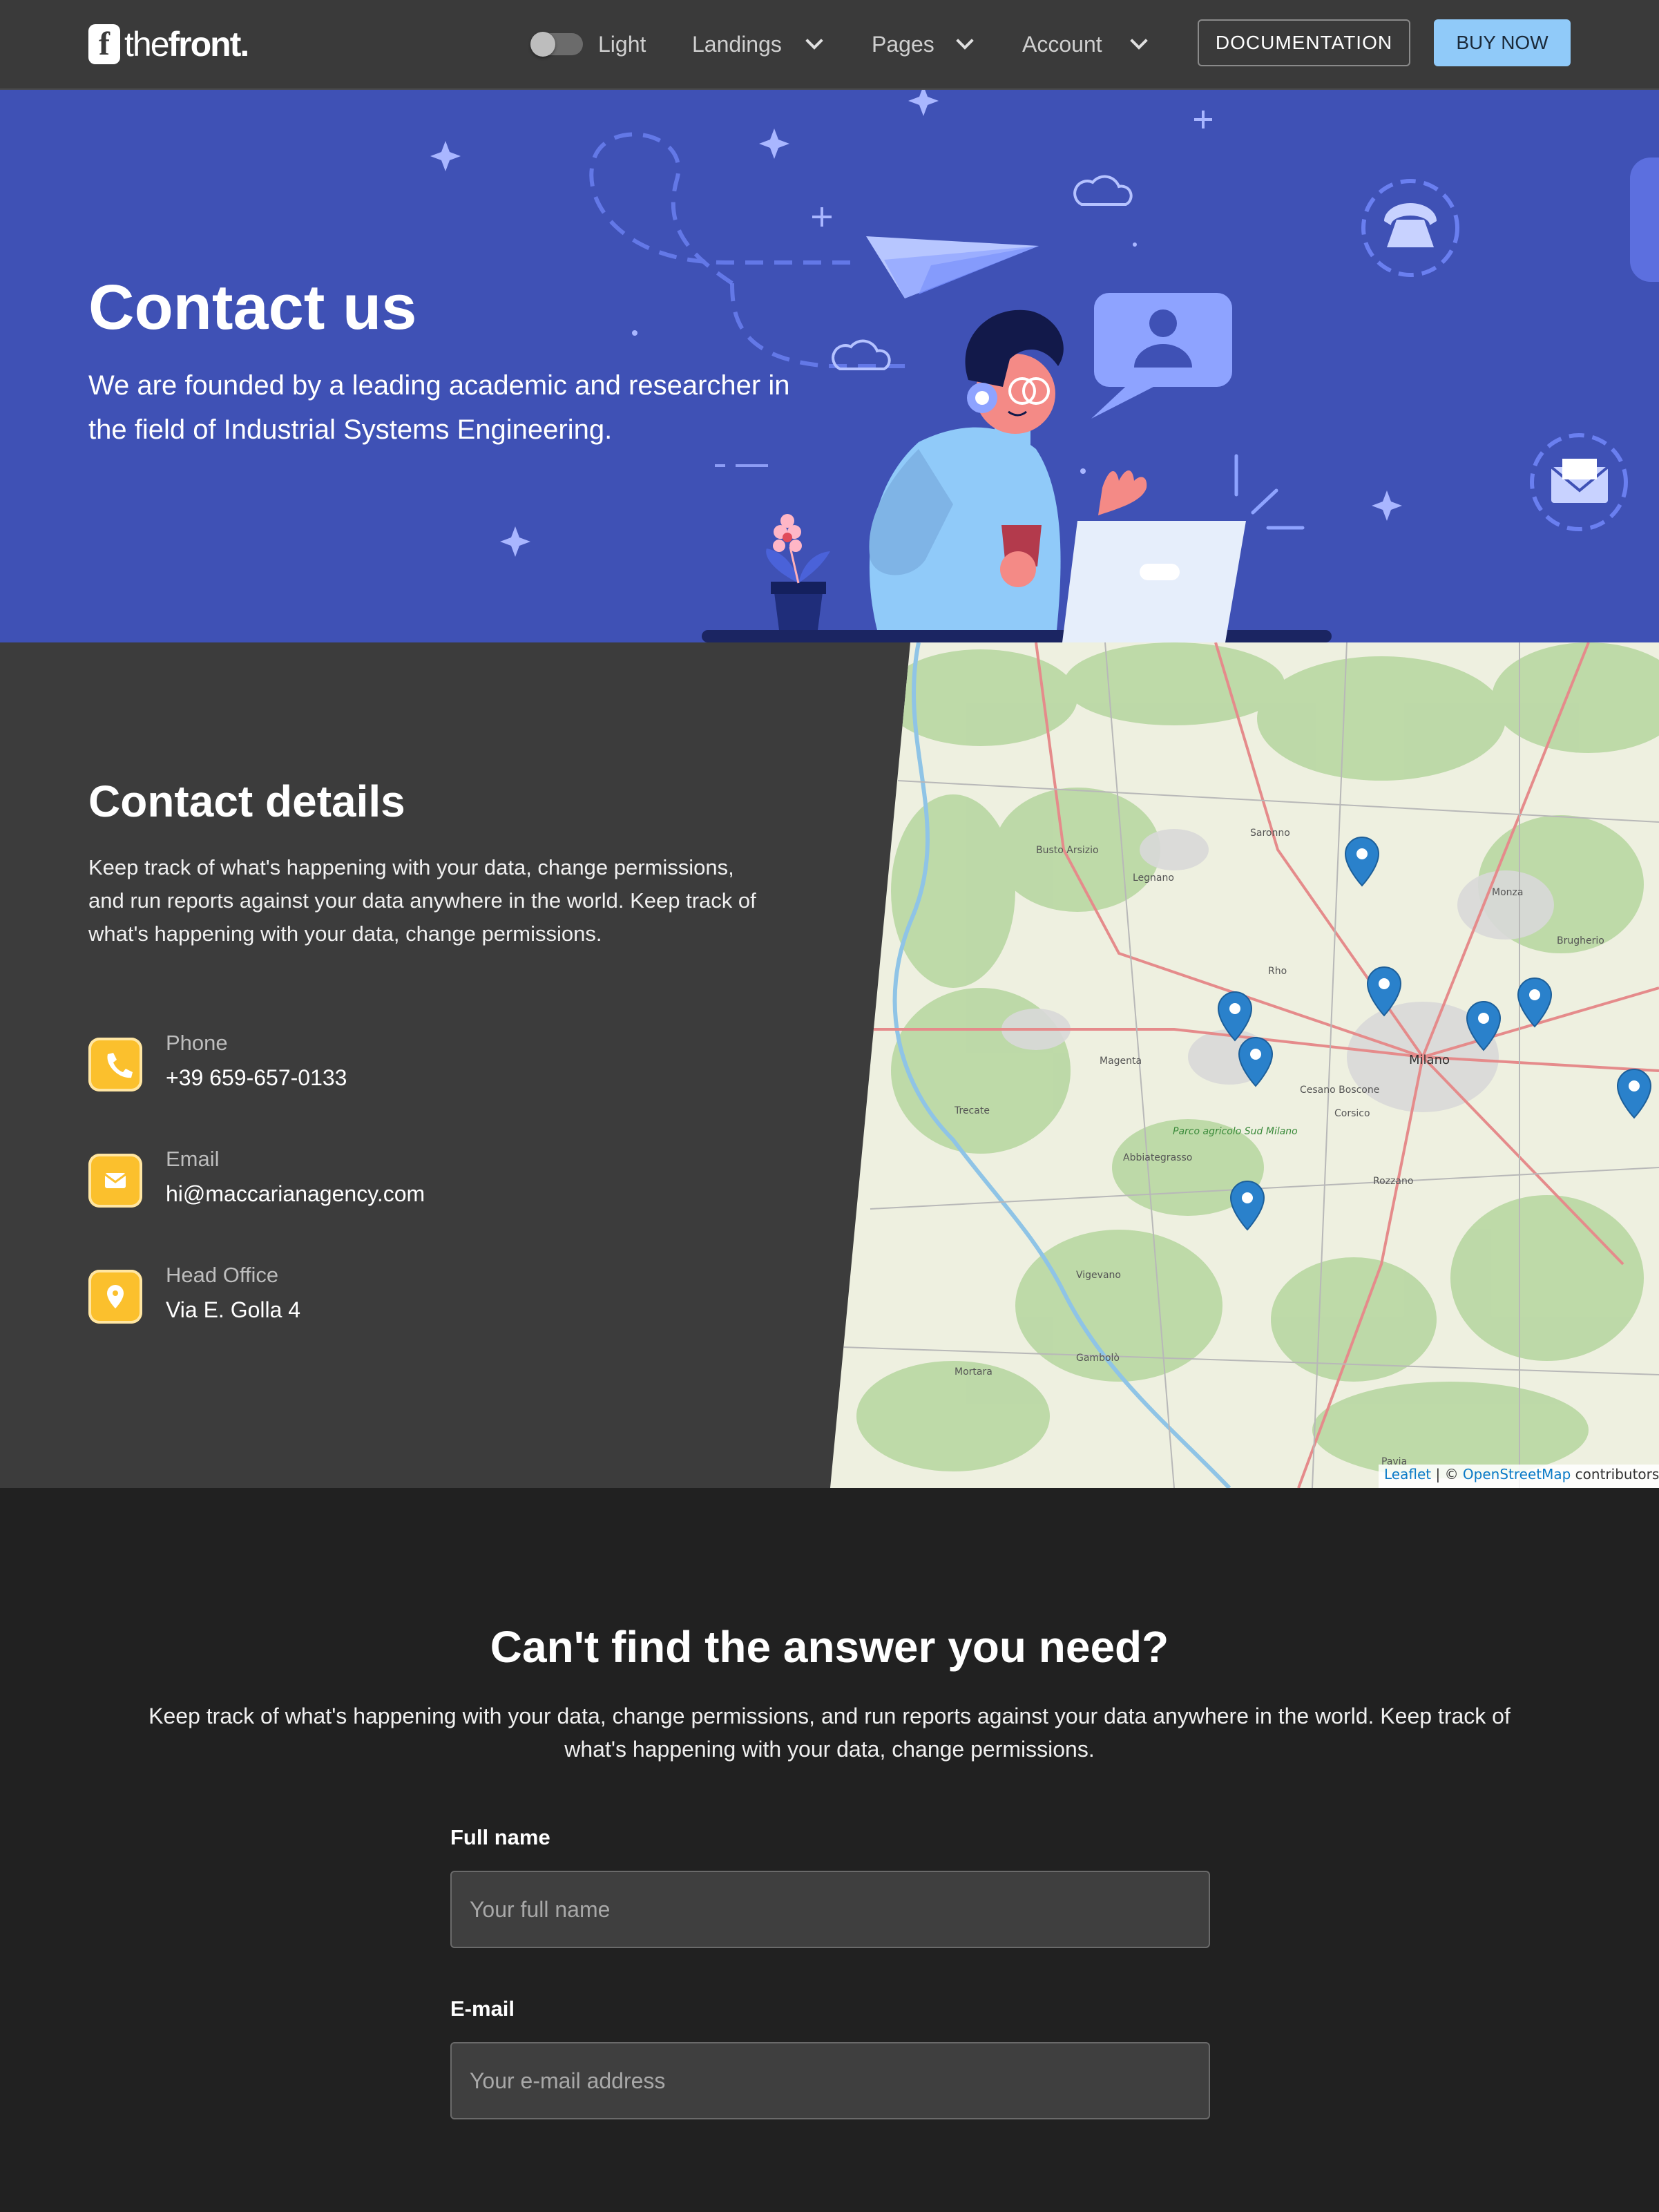  What do you see at coordinates (115, 1181) in the screenshot?
I see `email-icon` at bounding box center [115, 1181].